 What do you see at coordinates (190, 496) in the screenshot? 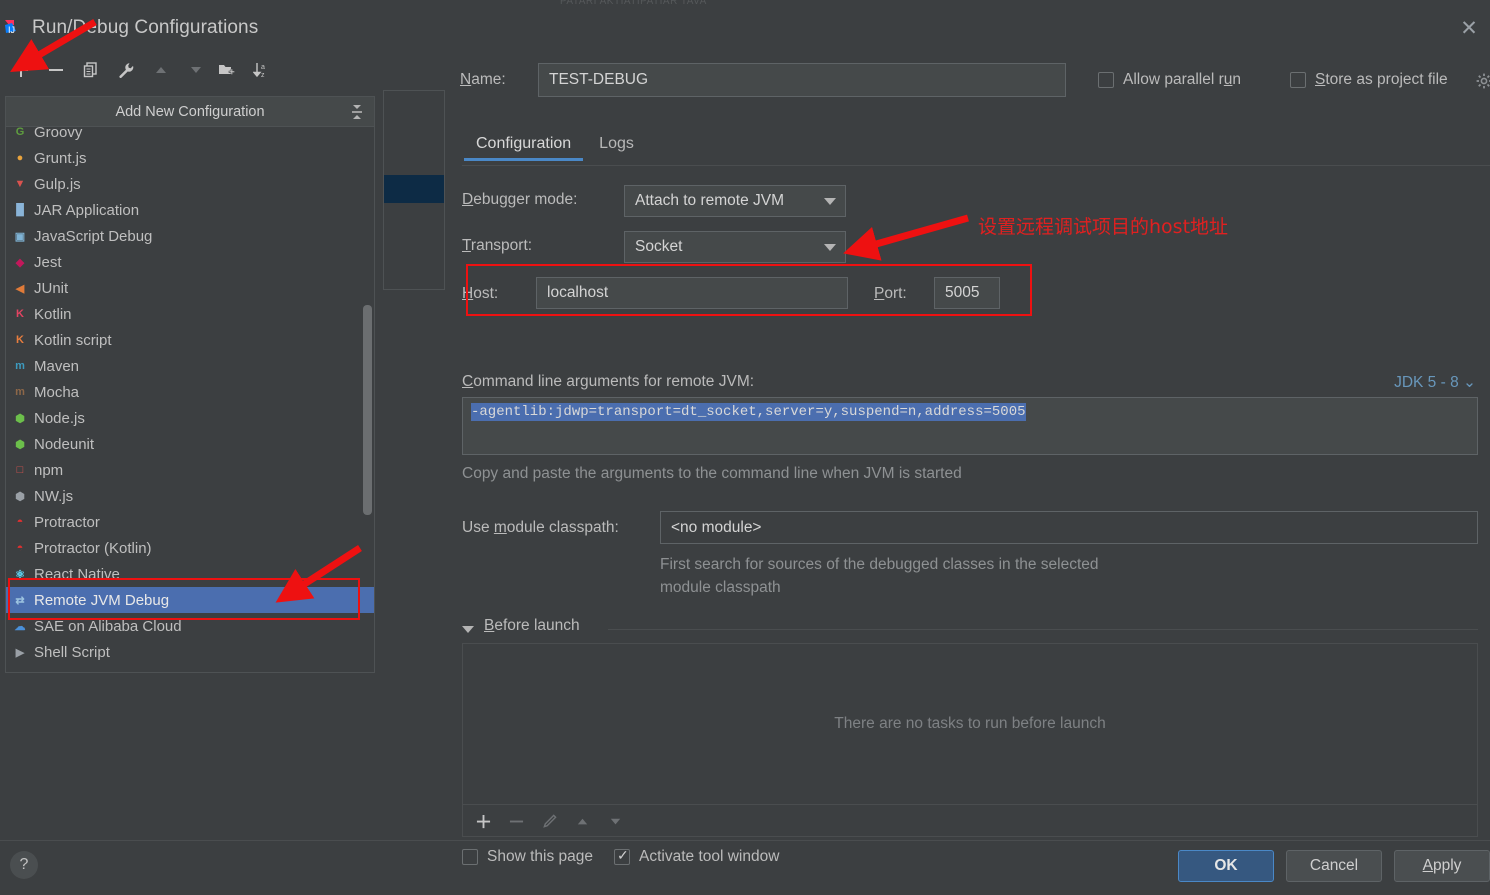
I see `configuration-type-item: ⬢ NW.js` at bounding box center [190, 496].